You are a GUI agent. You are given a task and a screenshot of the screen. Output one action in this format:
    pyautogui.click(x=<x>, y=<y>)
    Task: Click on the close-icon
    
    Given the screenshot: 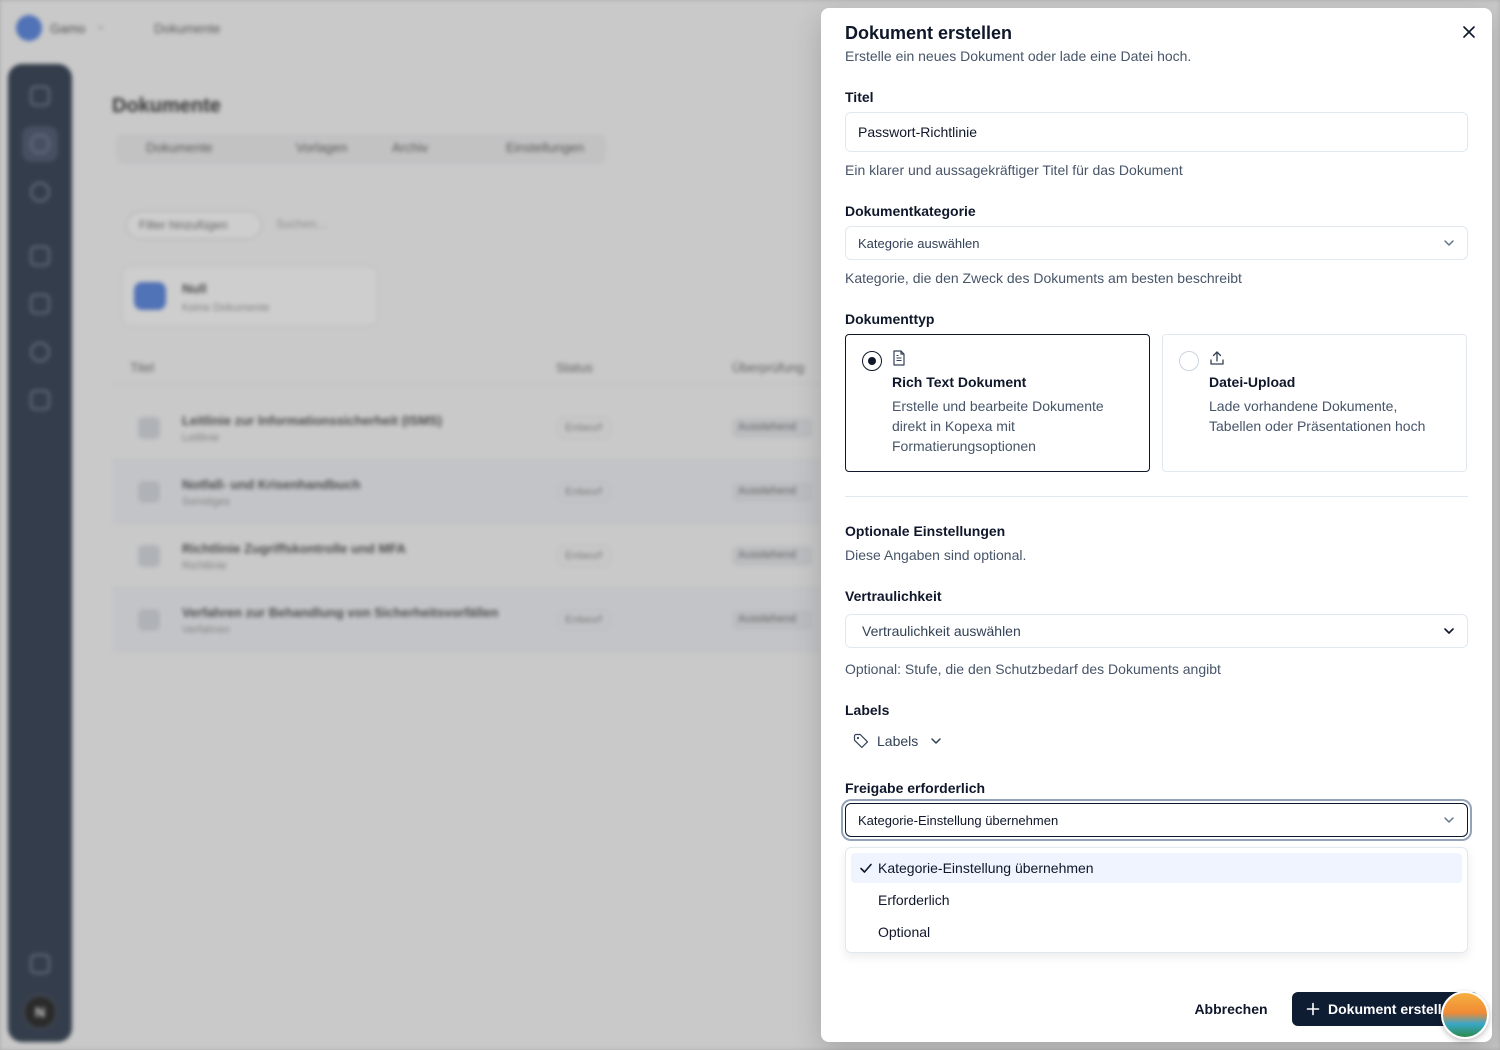 What is the action you would take?
    pyautogui.click(x=1469, y=32)
    